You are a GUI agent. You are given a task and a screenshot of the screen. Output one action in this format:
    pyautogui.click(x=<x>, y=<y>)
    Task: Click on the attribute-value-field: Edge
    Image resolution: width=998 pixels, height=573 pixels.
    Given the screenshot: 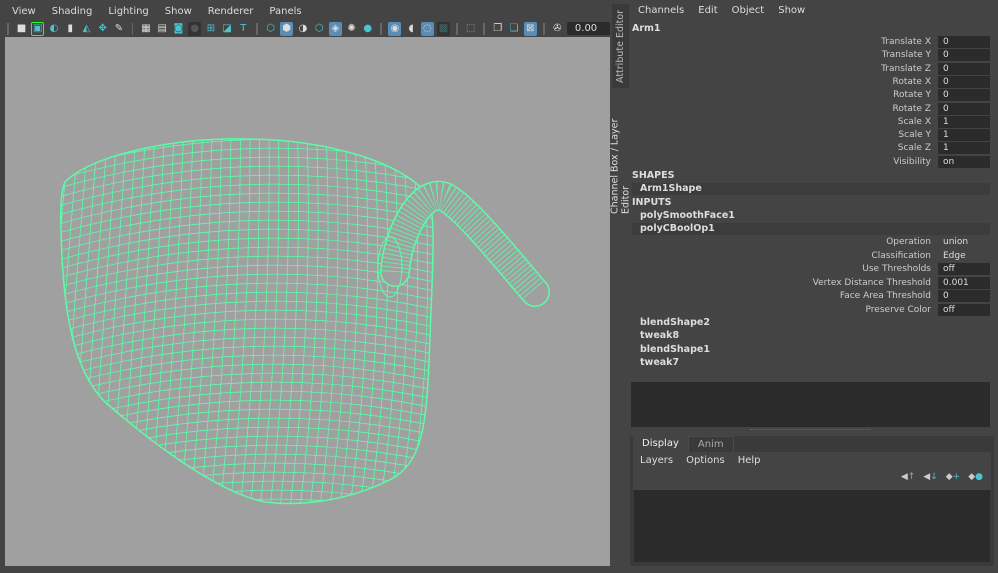 What is the action you would take?
    pyautogui.click(x=964, y=256)
    